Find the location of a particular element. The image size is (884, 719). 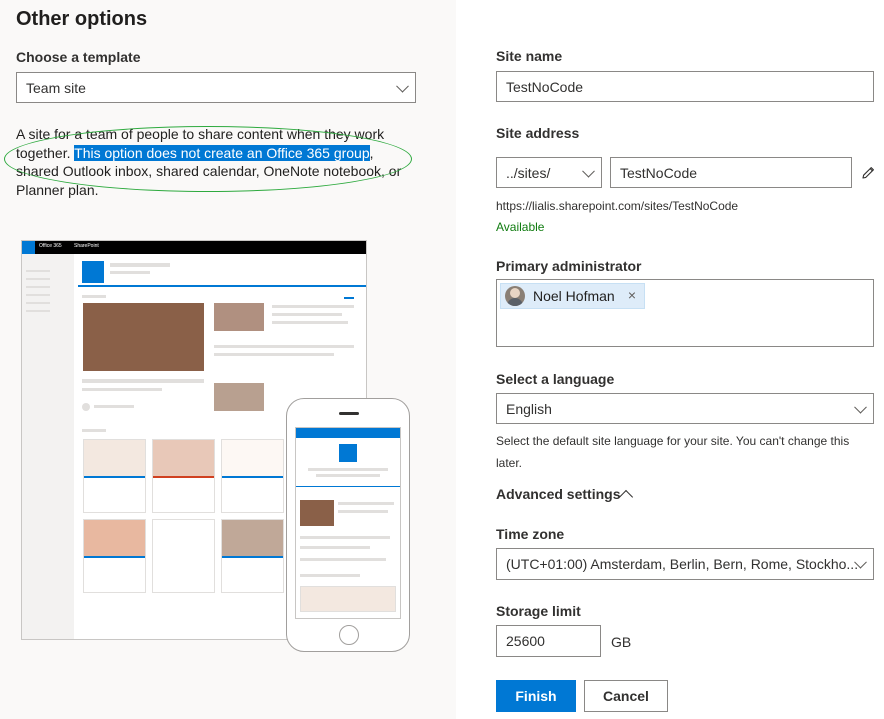

preview-app-name: Office 365 is located at coordinates (50, 246).